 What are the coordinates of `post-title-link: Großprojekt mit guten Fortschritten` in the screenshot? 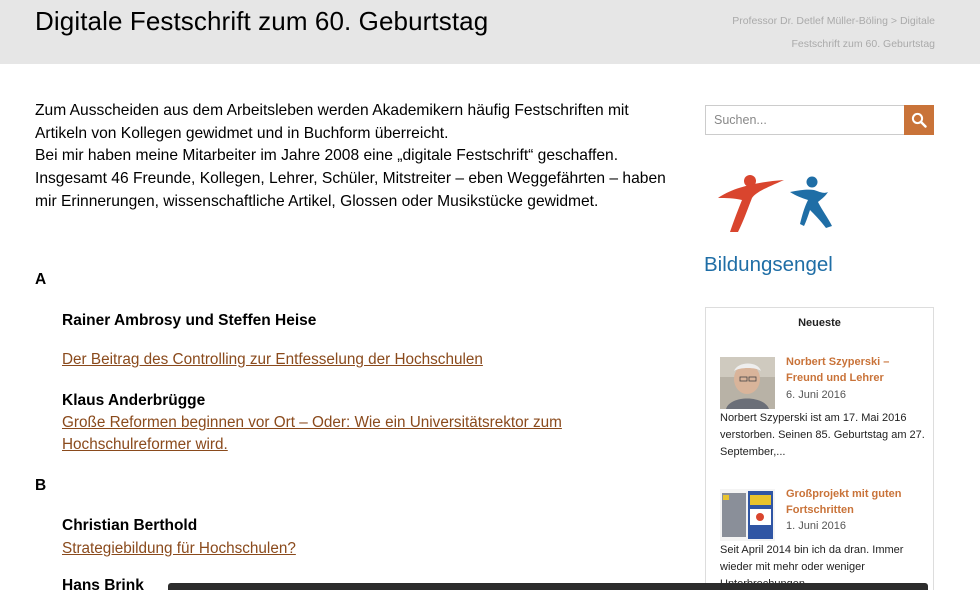 It's located at (856, 502).